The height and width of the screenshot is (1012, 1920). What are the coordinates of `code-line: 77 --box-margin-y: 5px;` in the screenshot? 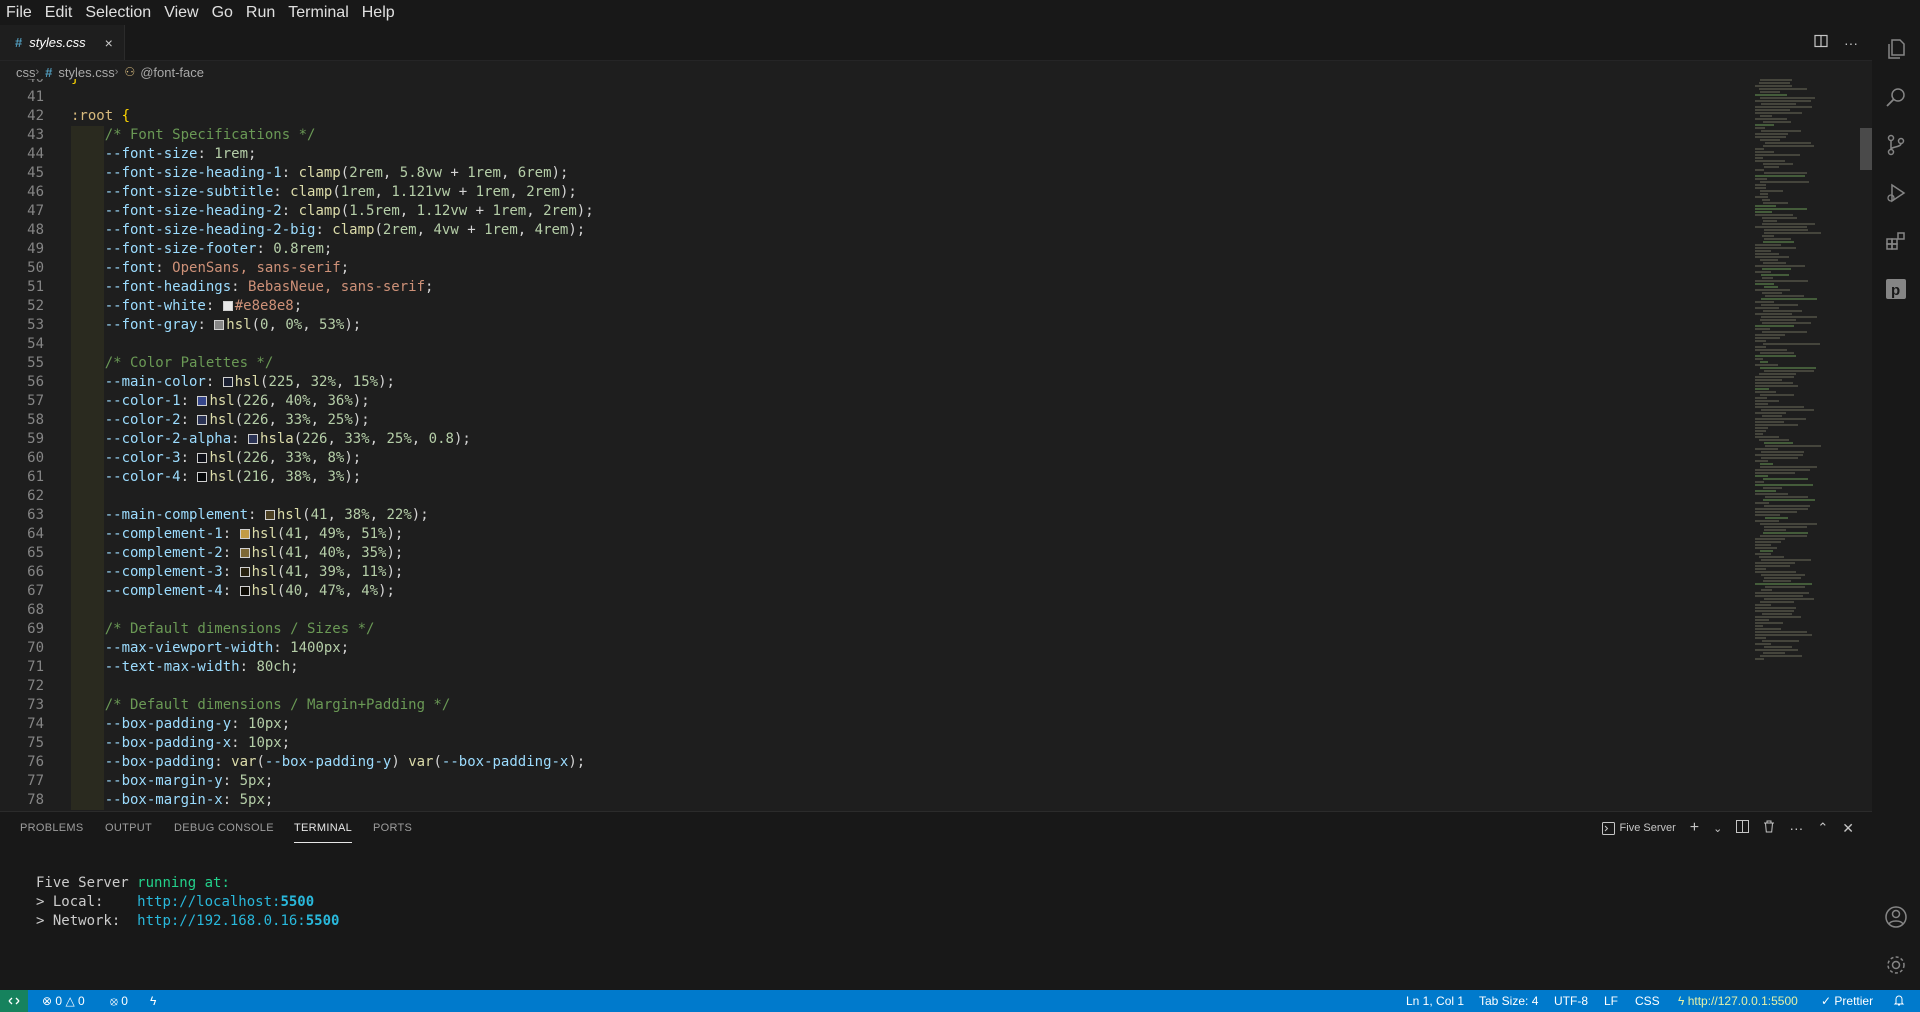 It's located at (870, 781).